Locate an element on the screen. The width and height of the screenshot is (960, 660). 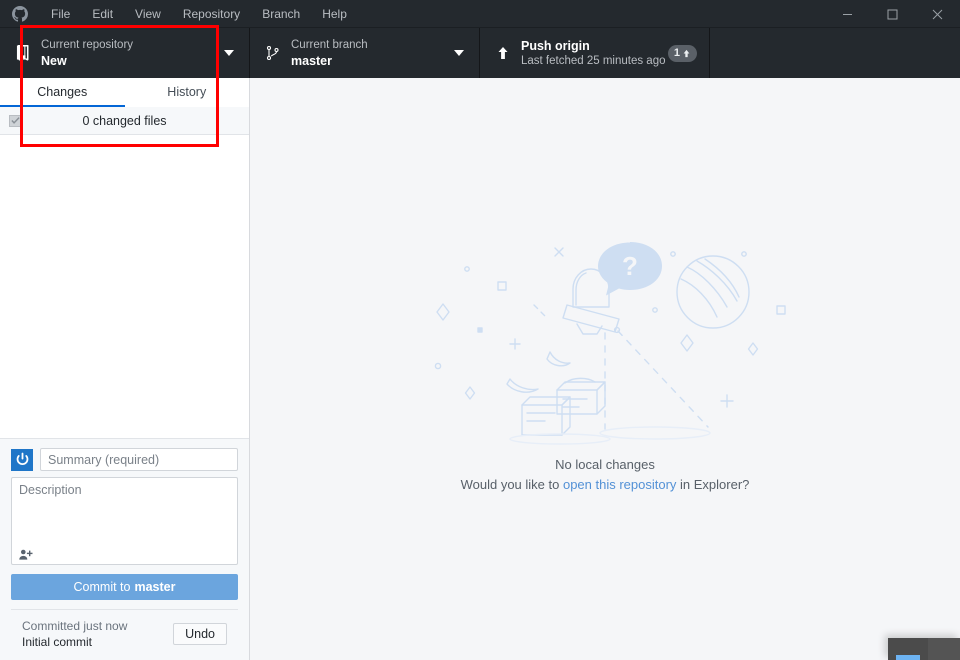
current-repository-button: Current repository New is located at coordinates (125, 53).